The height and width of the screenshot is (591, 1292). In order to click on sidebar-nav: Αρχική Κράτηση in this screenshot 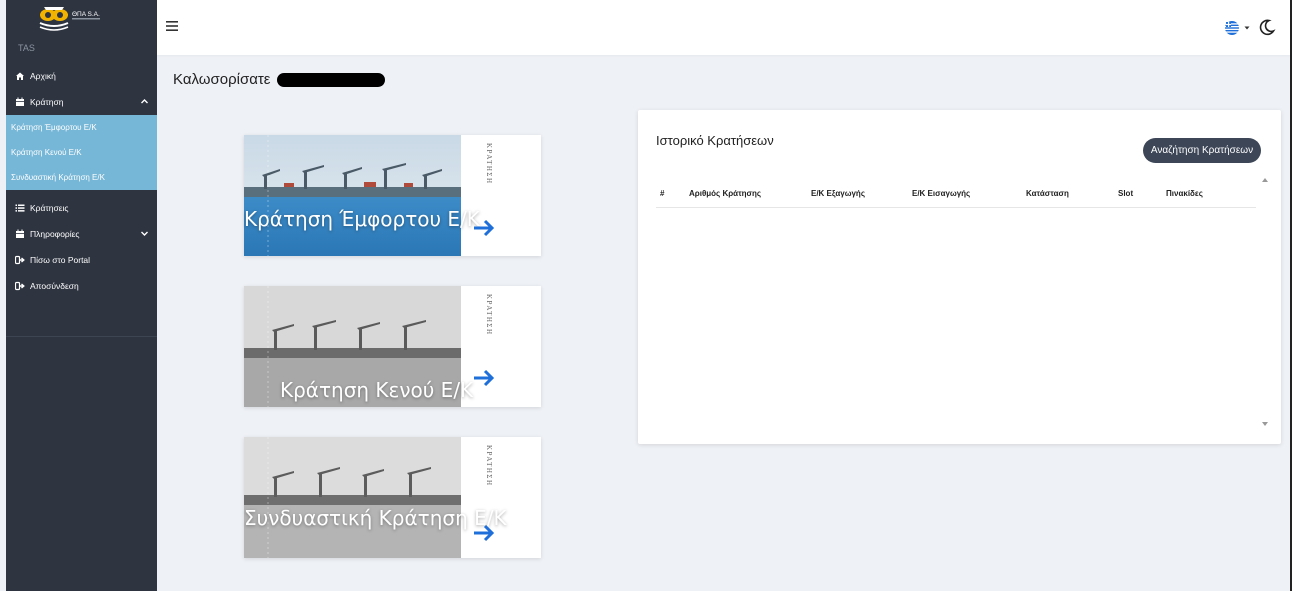, I will do `click(81, 89)`.